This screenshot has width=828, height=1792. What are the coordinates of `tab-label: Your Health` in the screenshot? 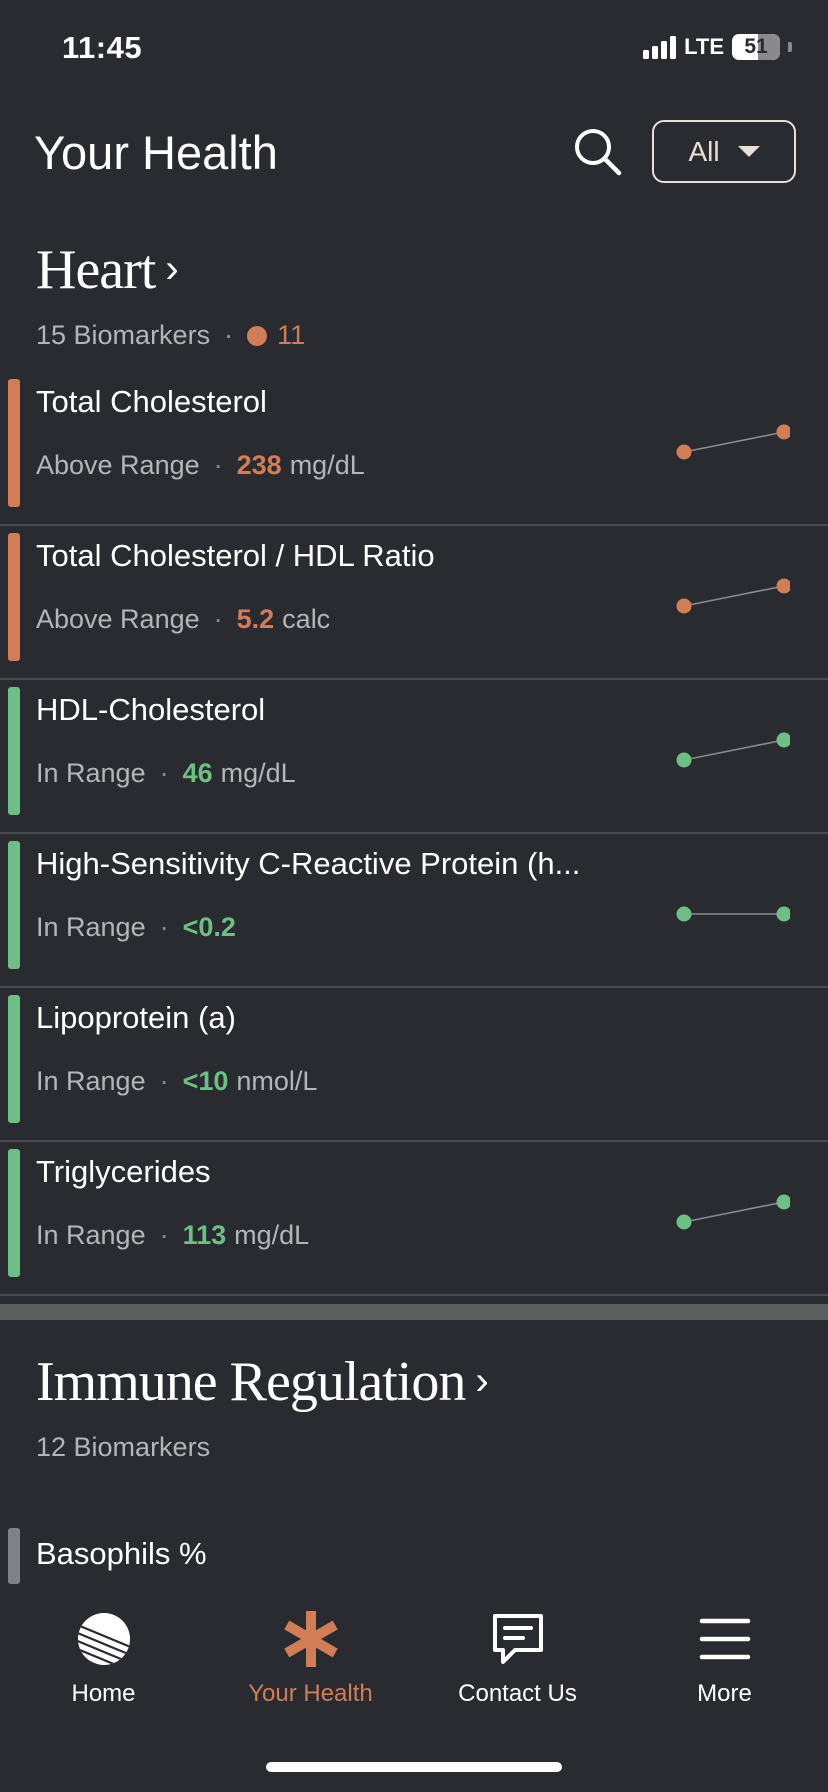 It's located at (310, 1693).